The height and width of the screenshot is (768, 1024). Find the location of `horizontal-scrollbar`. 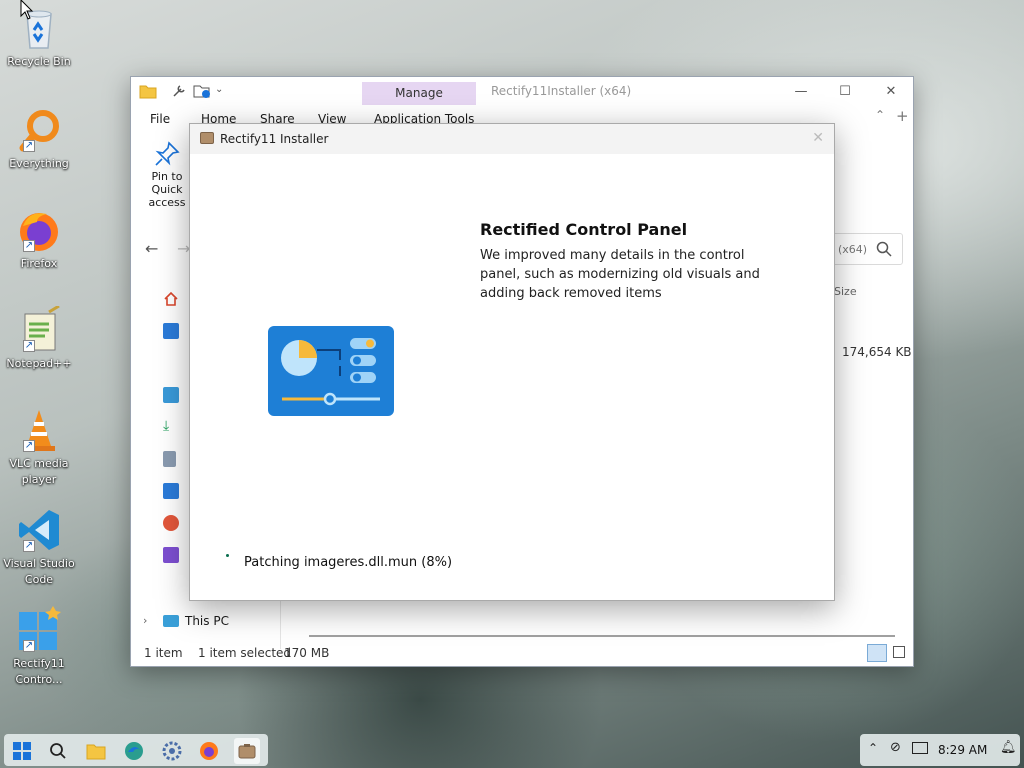

horizontal-scrollbar is located at coordinates (602, 636).